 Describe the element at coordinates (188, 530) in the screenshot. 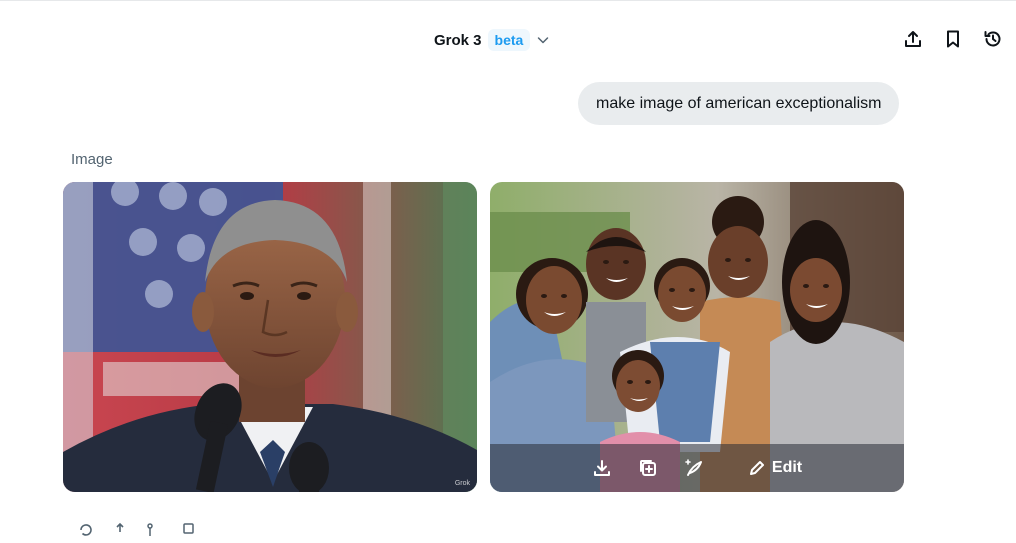

I see `copy-icon` at that location.